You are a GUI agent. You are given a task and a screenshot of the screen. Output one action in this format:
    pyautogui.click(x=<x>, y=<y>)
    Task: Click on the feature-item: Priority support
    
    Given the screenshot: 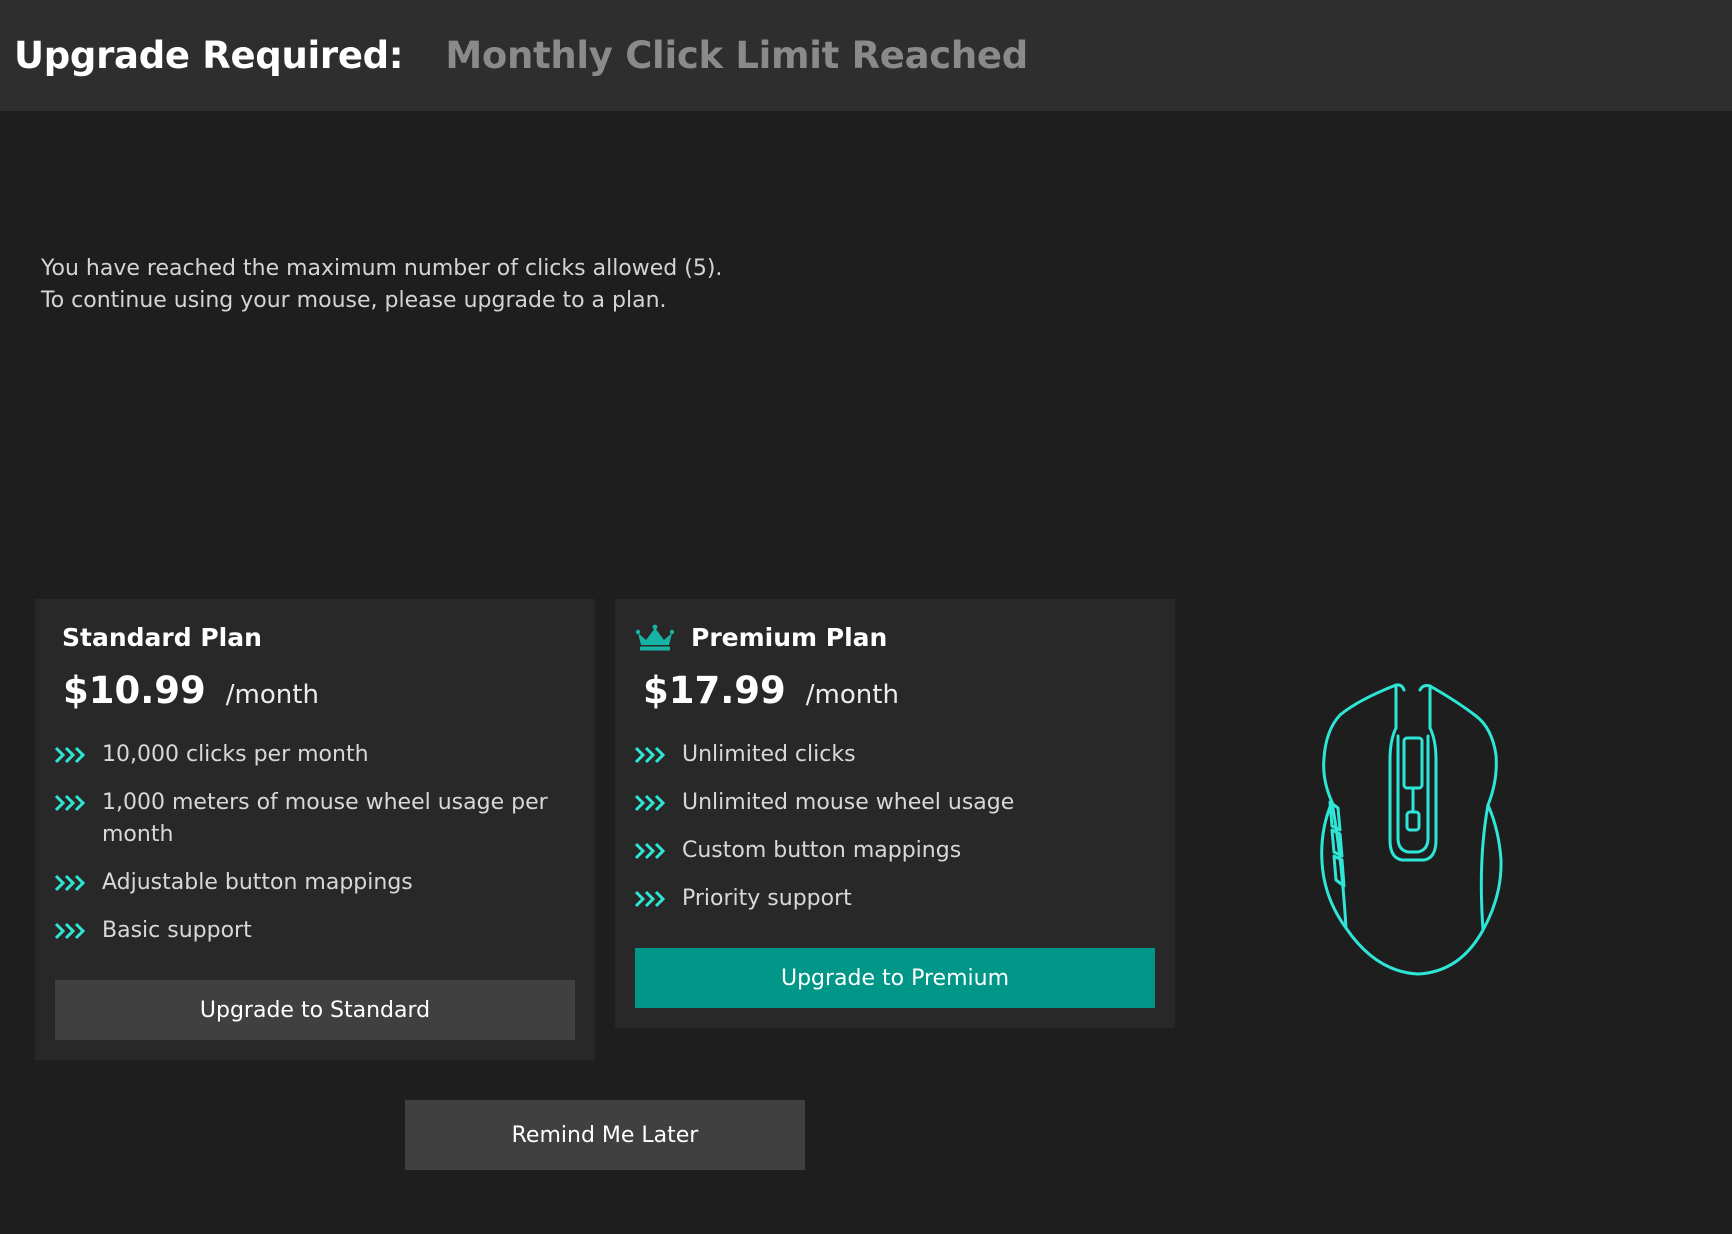 What is the action you would take?
    pyautogui.click(x=885, y=899)
    